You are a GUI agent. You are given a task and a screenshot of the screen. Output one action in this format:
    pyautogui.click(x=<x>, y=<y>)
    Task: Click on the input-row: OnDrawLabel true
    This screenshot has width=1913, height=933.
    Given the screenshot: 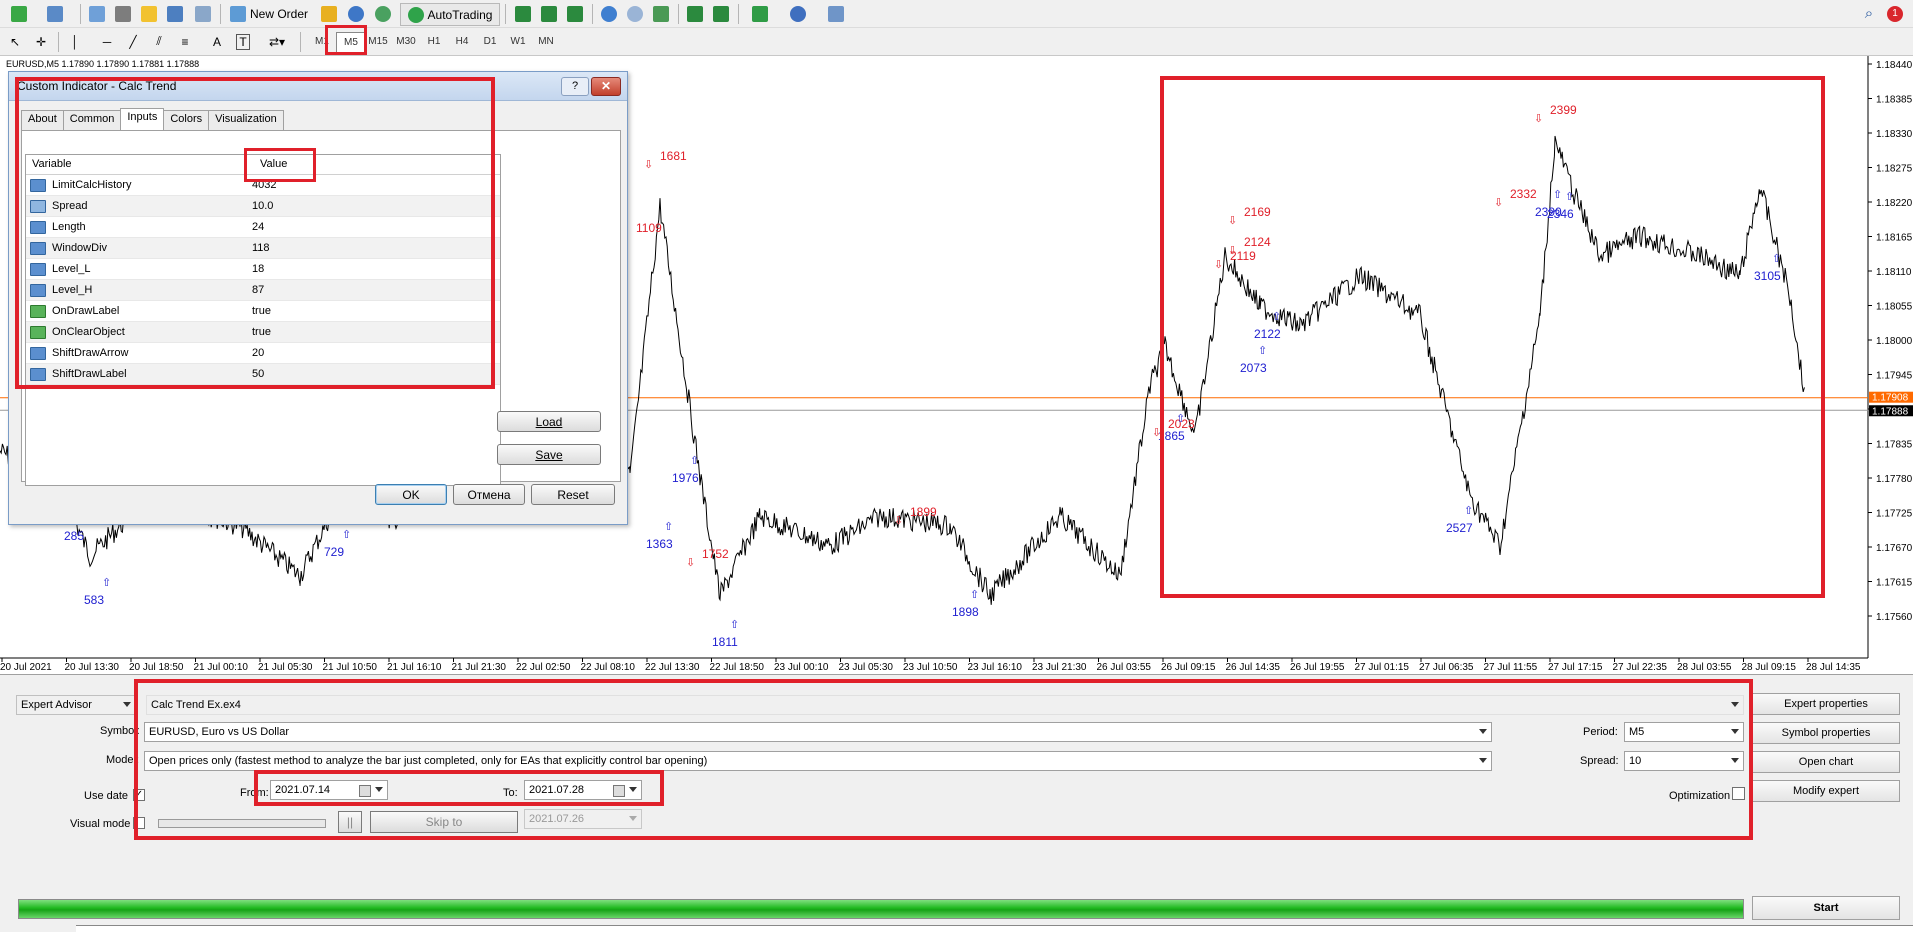 What is the action you would take?
    pyautogui.click(x=263, y=311)
    